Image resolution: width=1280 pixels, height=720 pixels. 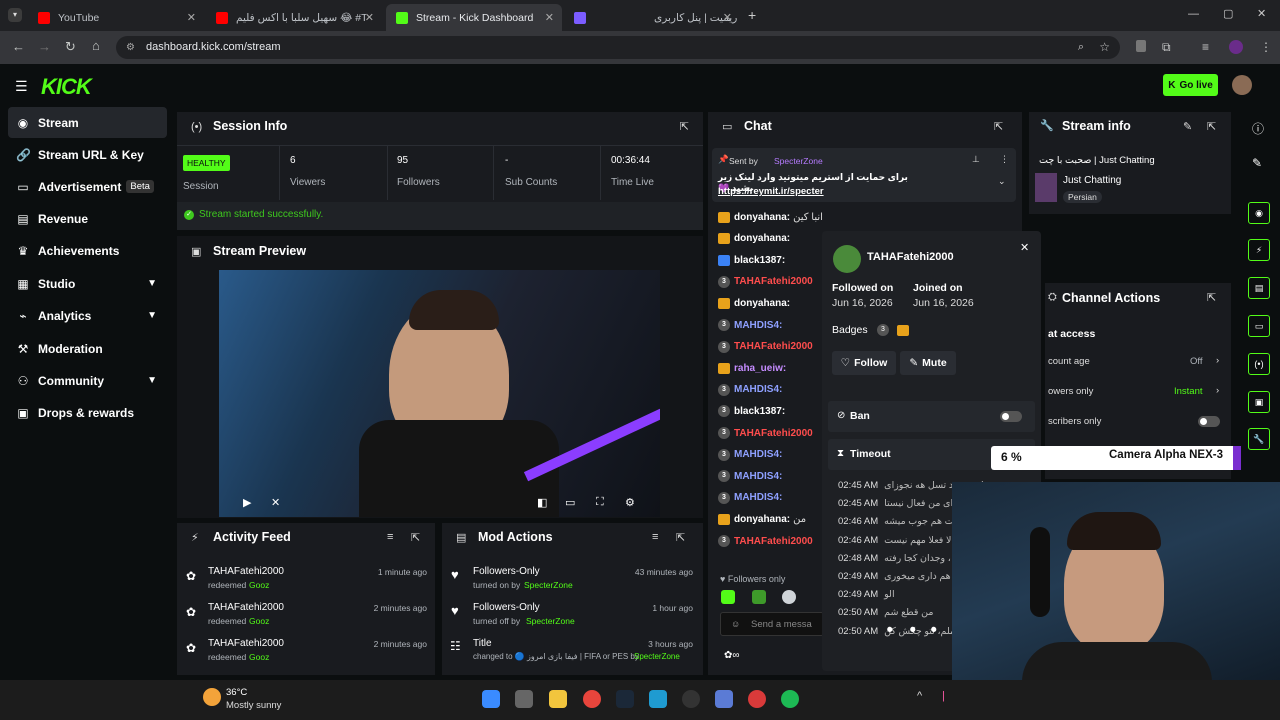 What do you see at coordinates (759, 597) in the screenshot?
I see `emote-green-icon` at bounding box center [759, 597].